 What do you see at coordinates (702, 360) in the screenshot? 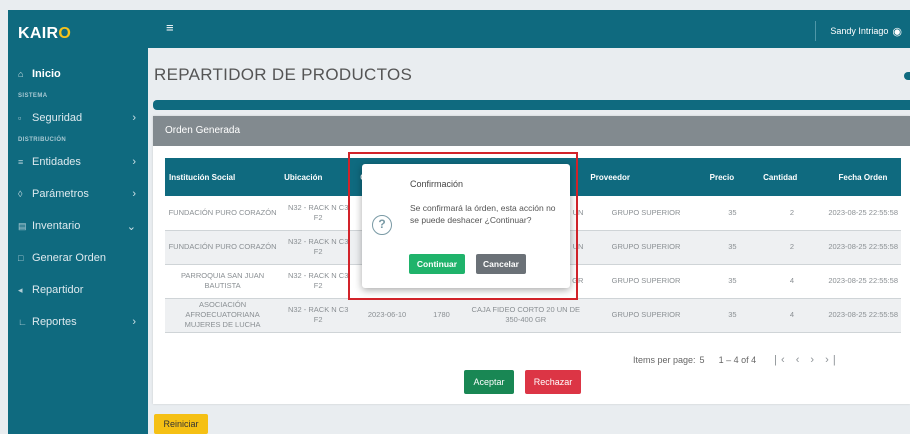
I see `page-size-select: 5` at bounding box center [702, 360].